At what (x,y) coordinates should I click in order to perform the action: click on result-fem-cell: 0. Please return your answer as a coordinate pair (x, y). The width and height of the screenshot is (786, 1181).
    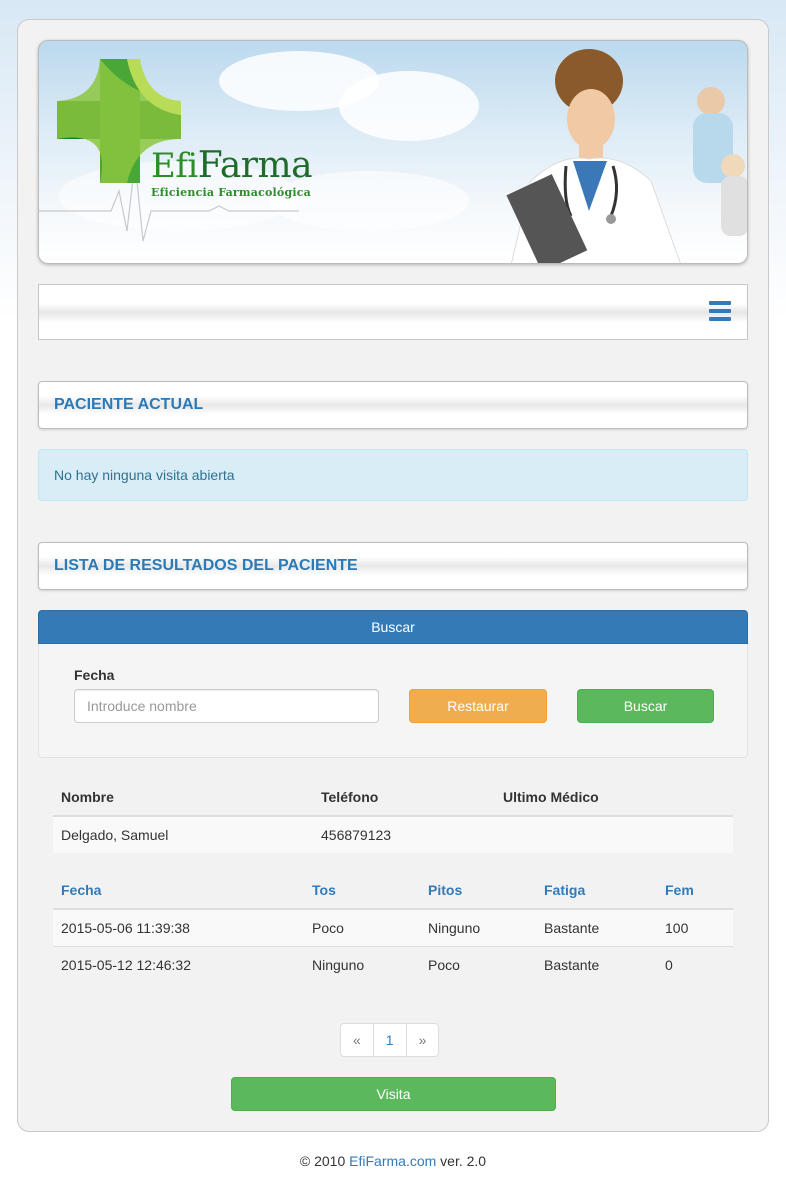
    Looking at the image, I should click on (695, 964).